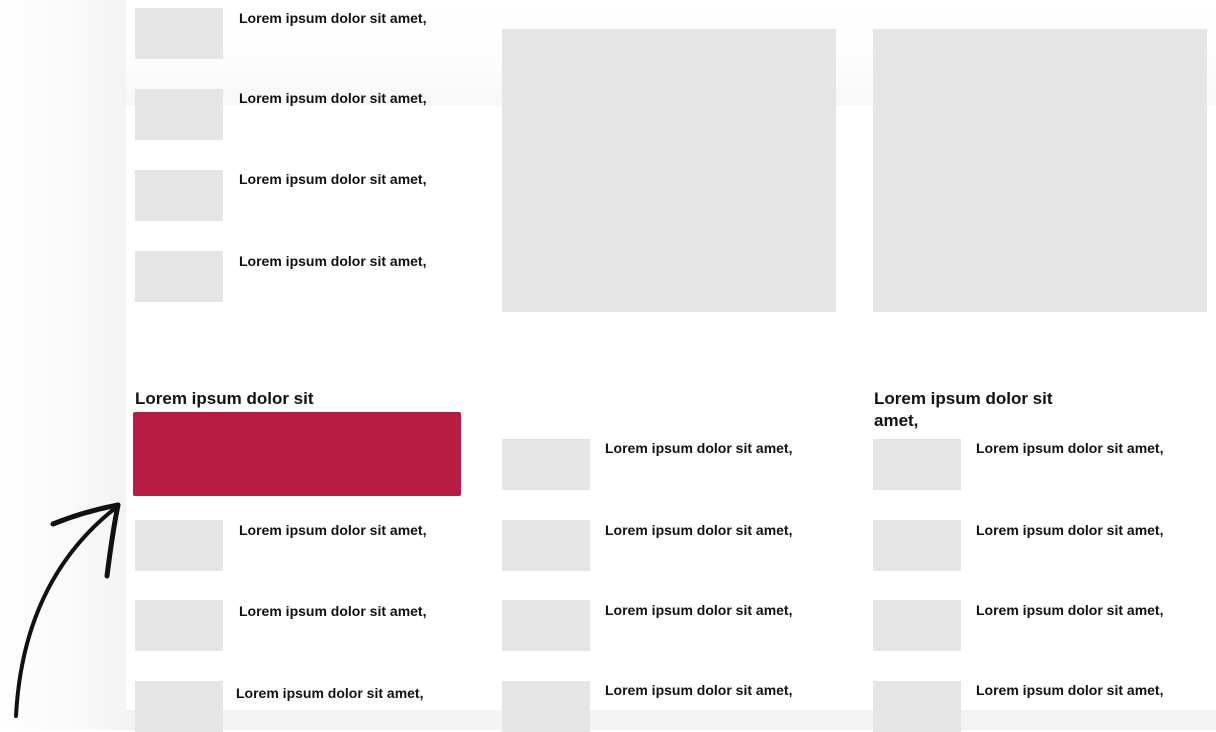  I want to click on section-heading-line: Lorem ipsum dolor sit, so click(963, 398).